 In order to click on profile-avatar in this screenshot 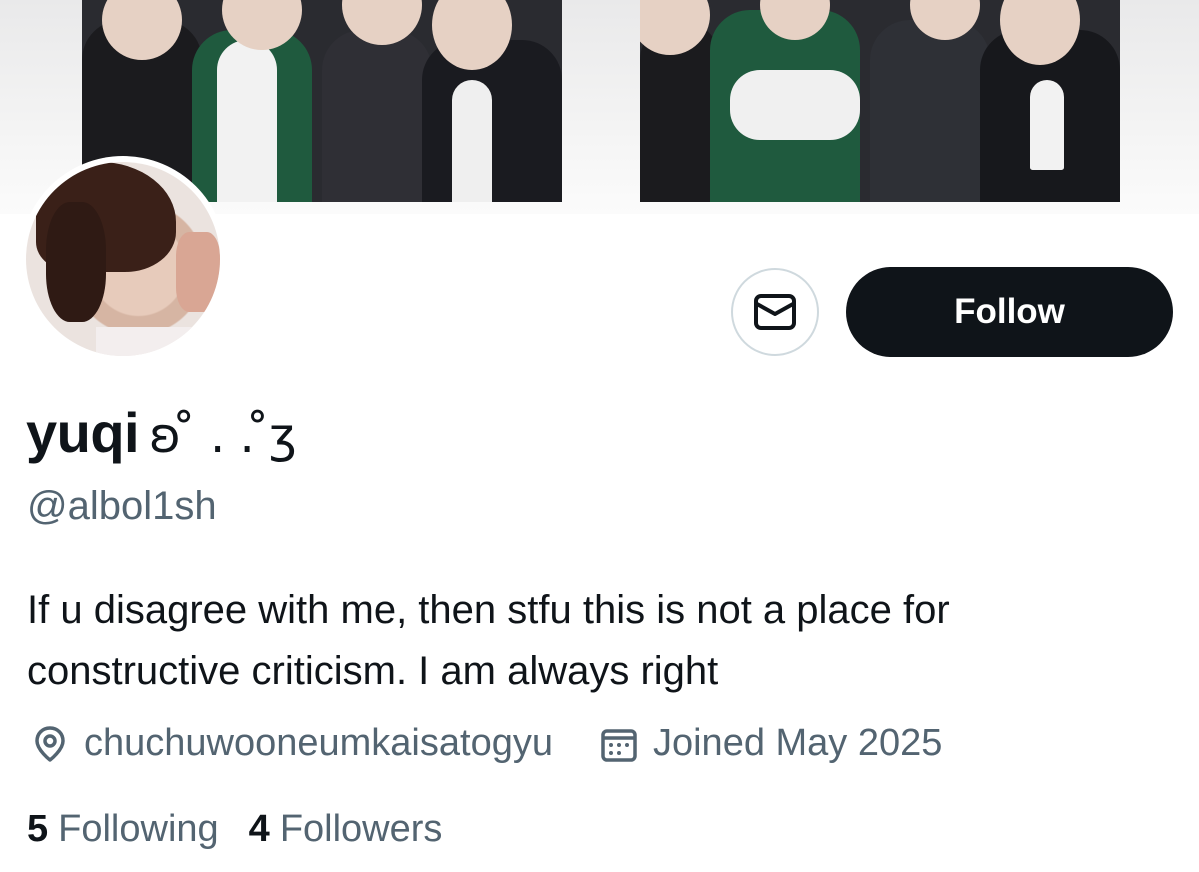, I will do `click(123, 259)`.